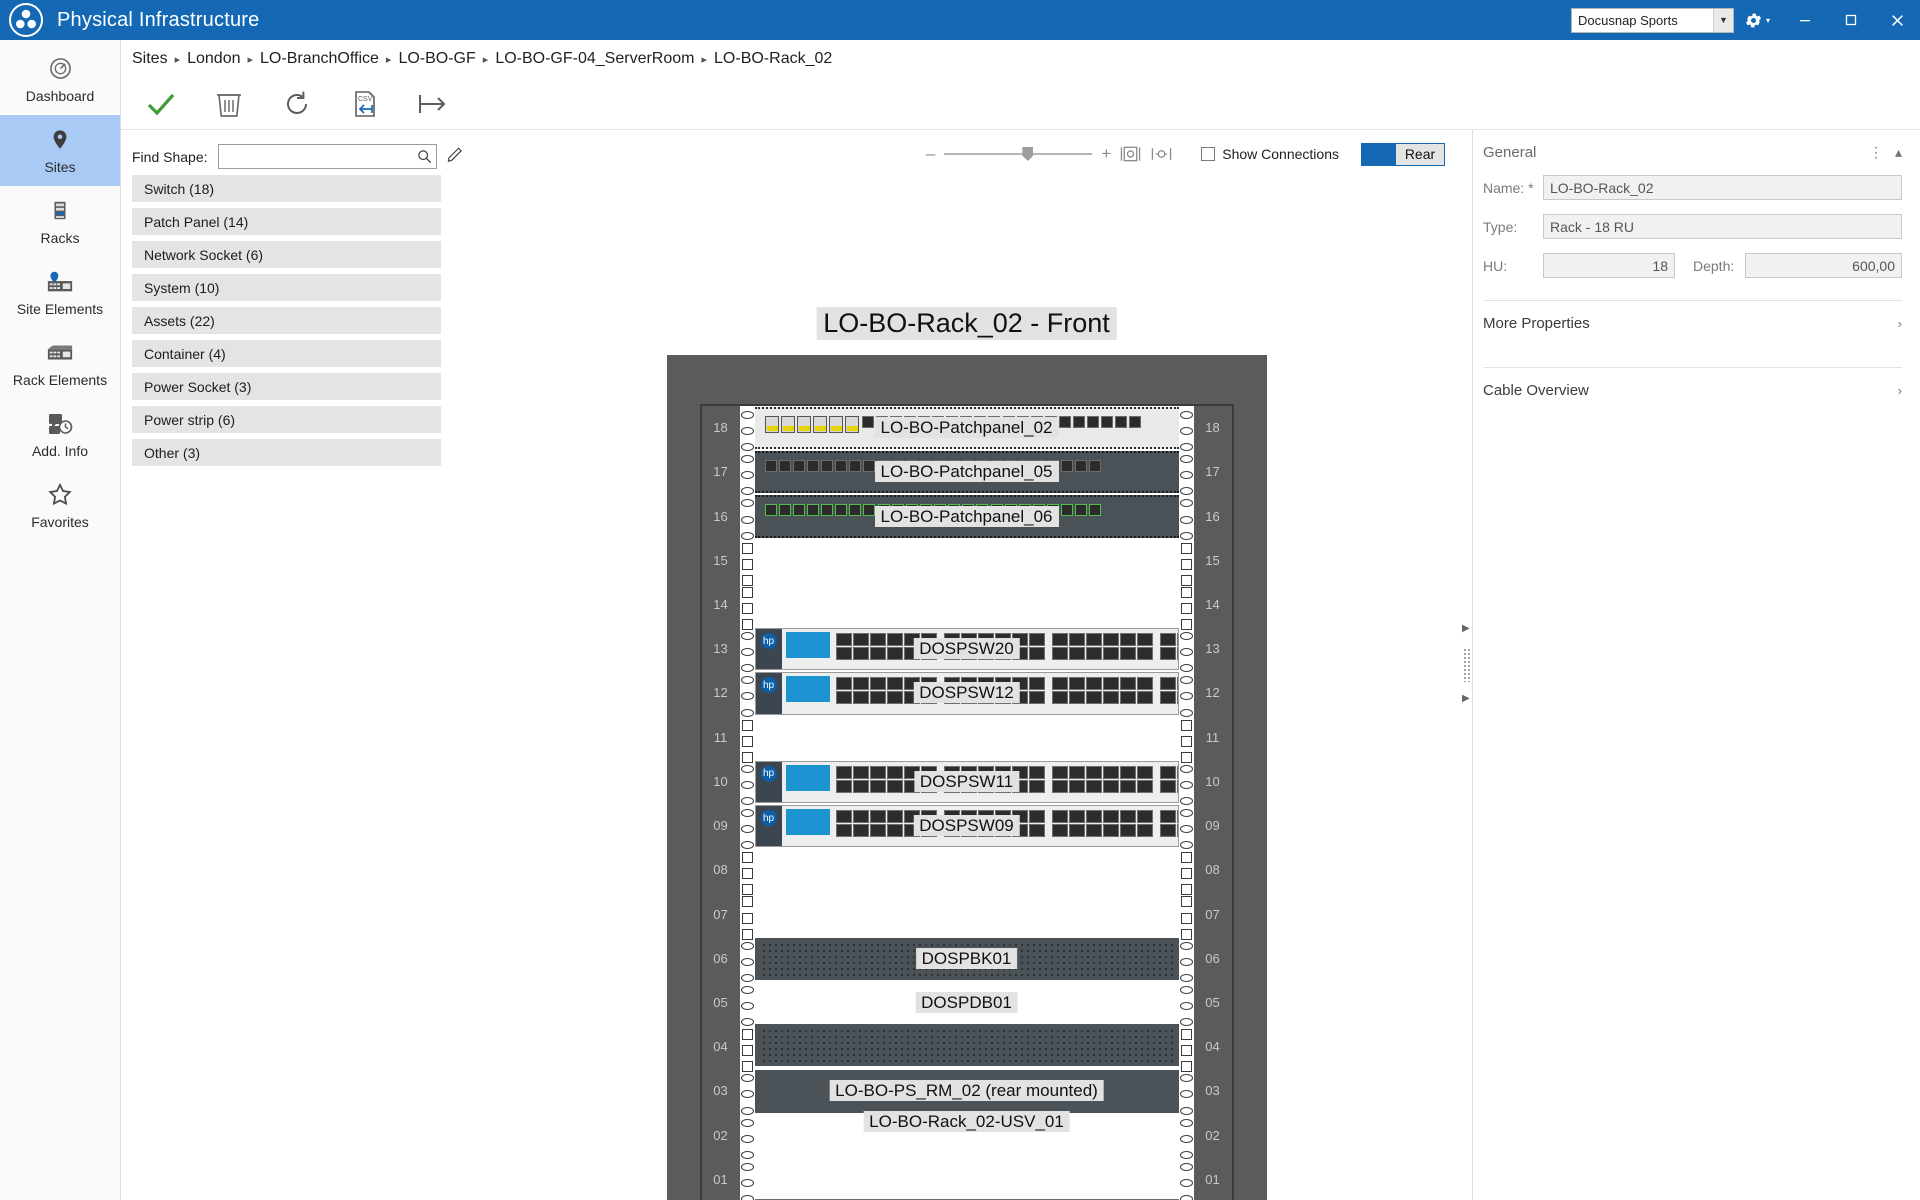  What do you see at coordinates (297, 104) in the screenshot?
I see `refresh-button` at bounding box center [297, 104].